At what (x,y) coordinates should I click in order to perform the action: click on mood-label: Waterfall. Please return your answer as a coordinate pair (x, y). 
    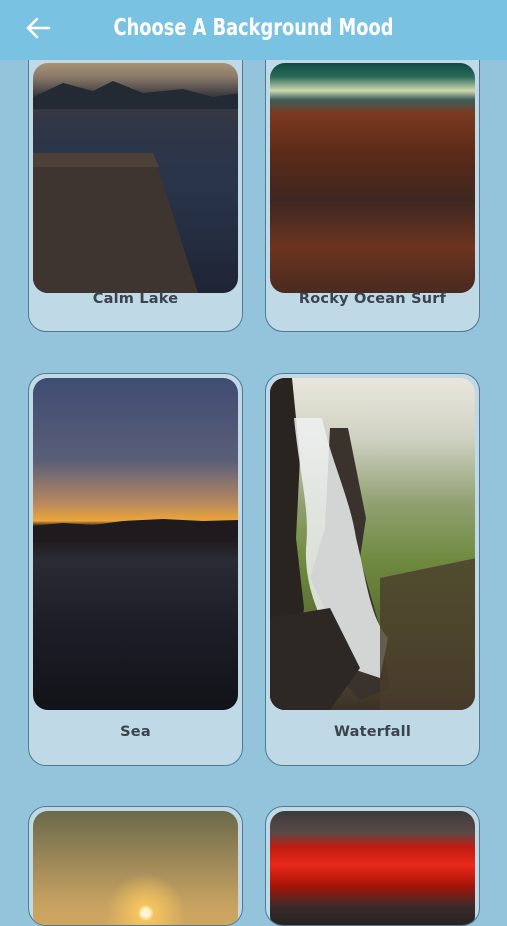
    Looking at the image, I should click on (372, 732).